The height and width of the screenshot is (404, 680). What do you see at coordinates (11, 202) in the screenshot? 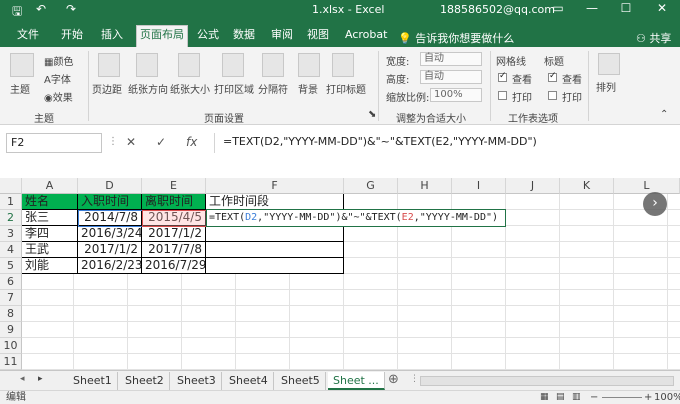
I see `row-header-1: 1` at bounding box center [11, 202].